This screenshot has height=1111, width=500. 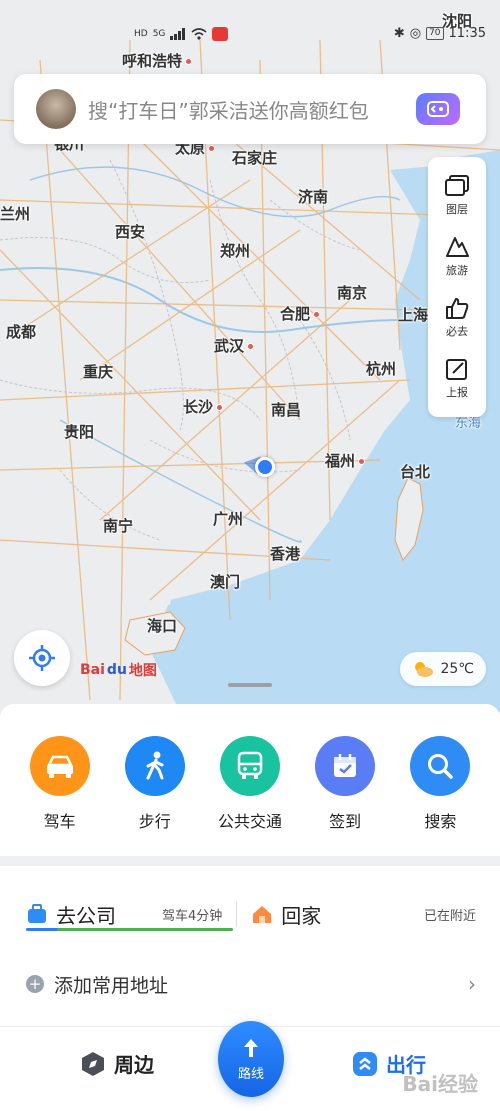 I want to click on walk-label: 步行, so click(x=154, y=821).